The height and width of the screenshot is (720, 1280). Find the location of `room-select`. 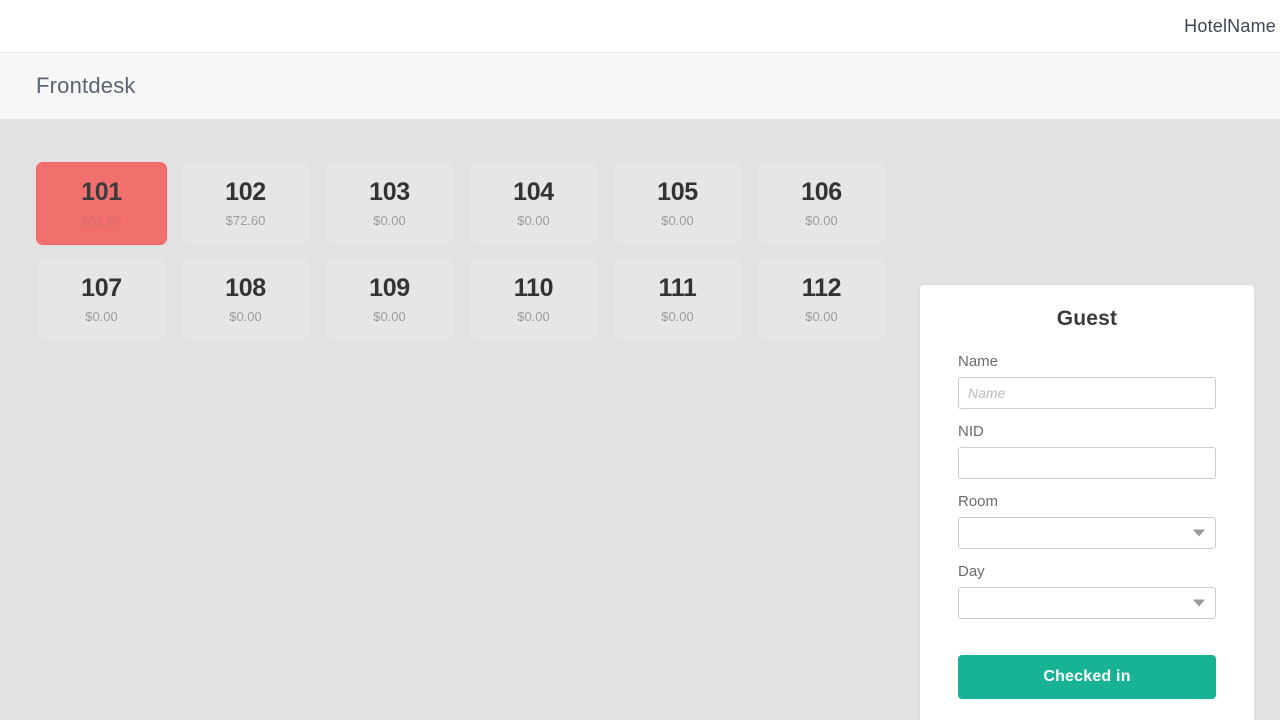

room-select is located at coordinates (1087, 533).